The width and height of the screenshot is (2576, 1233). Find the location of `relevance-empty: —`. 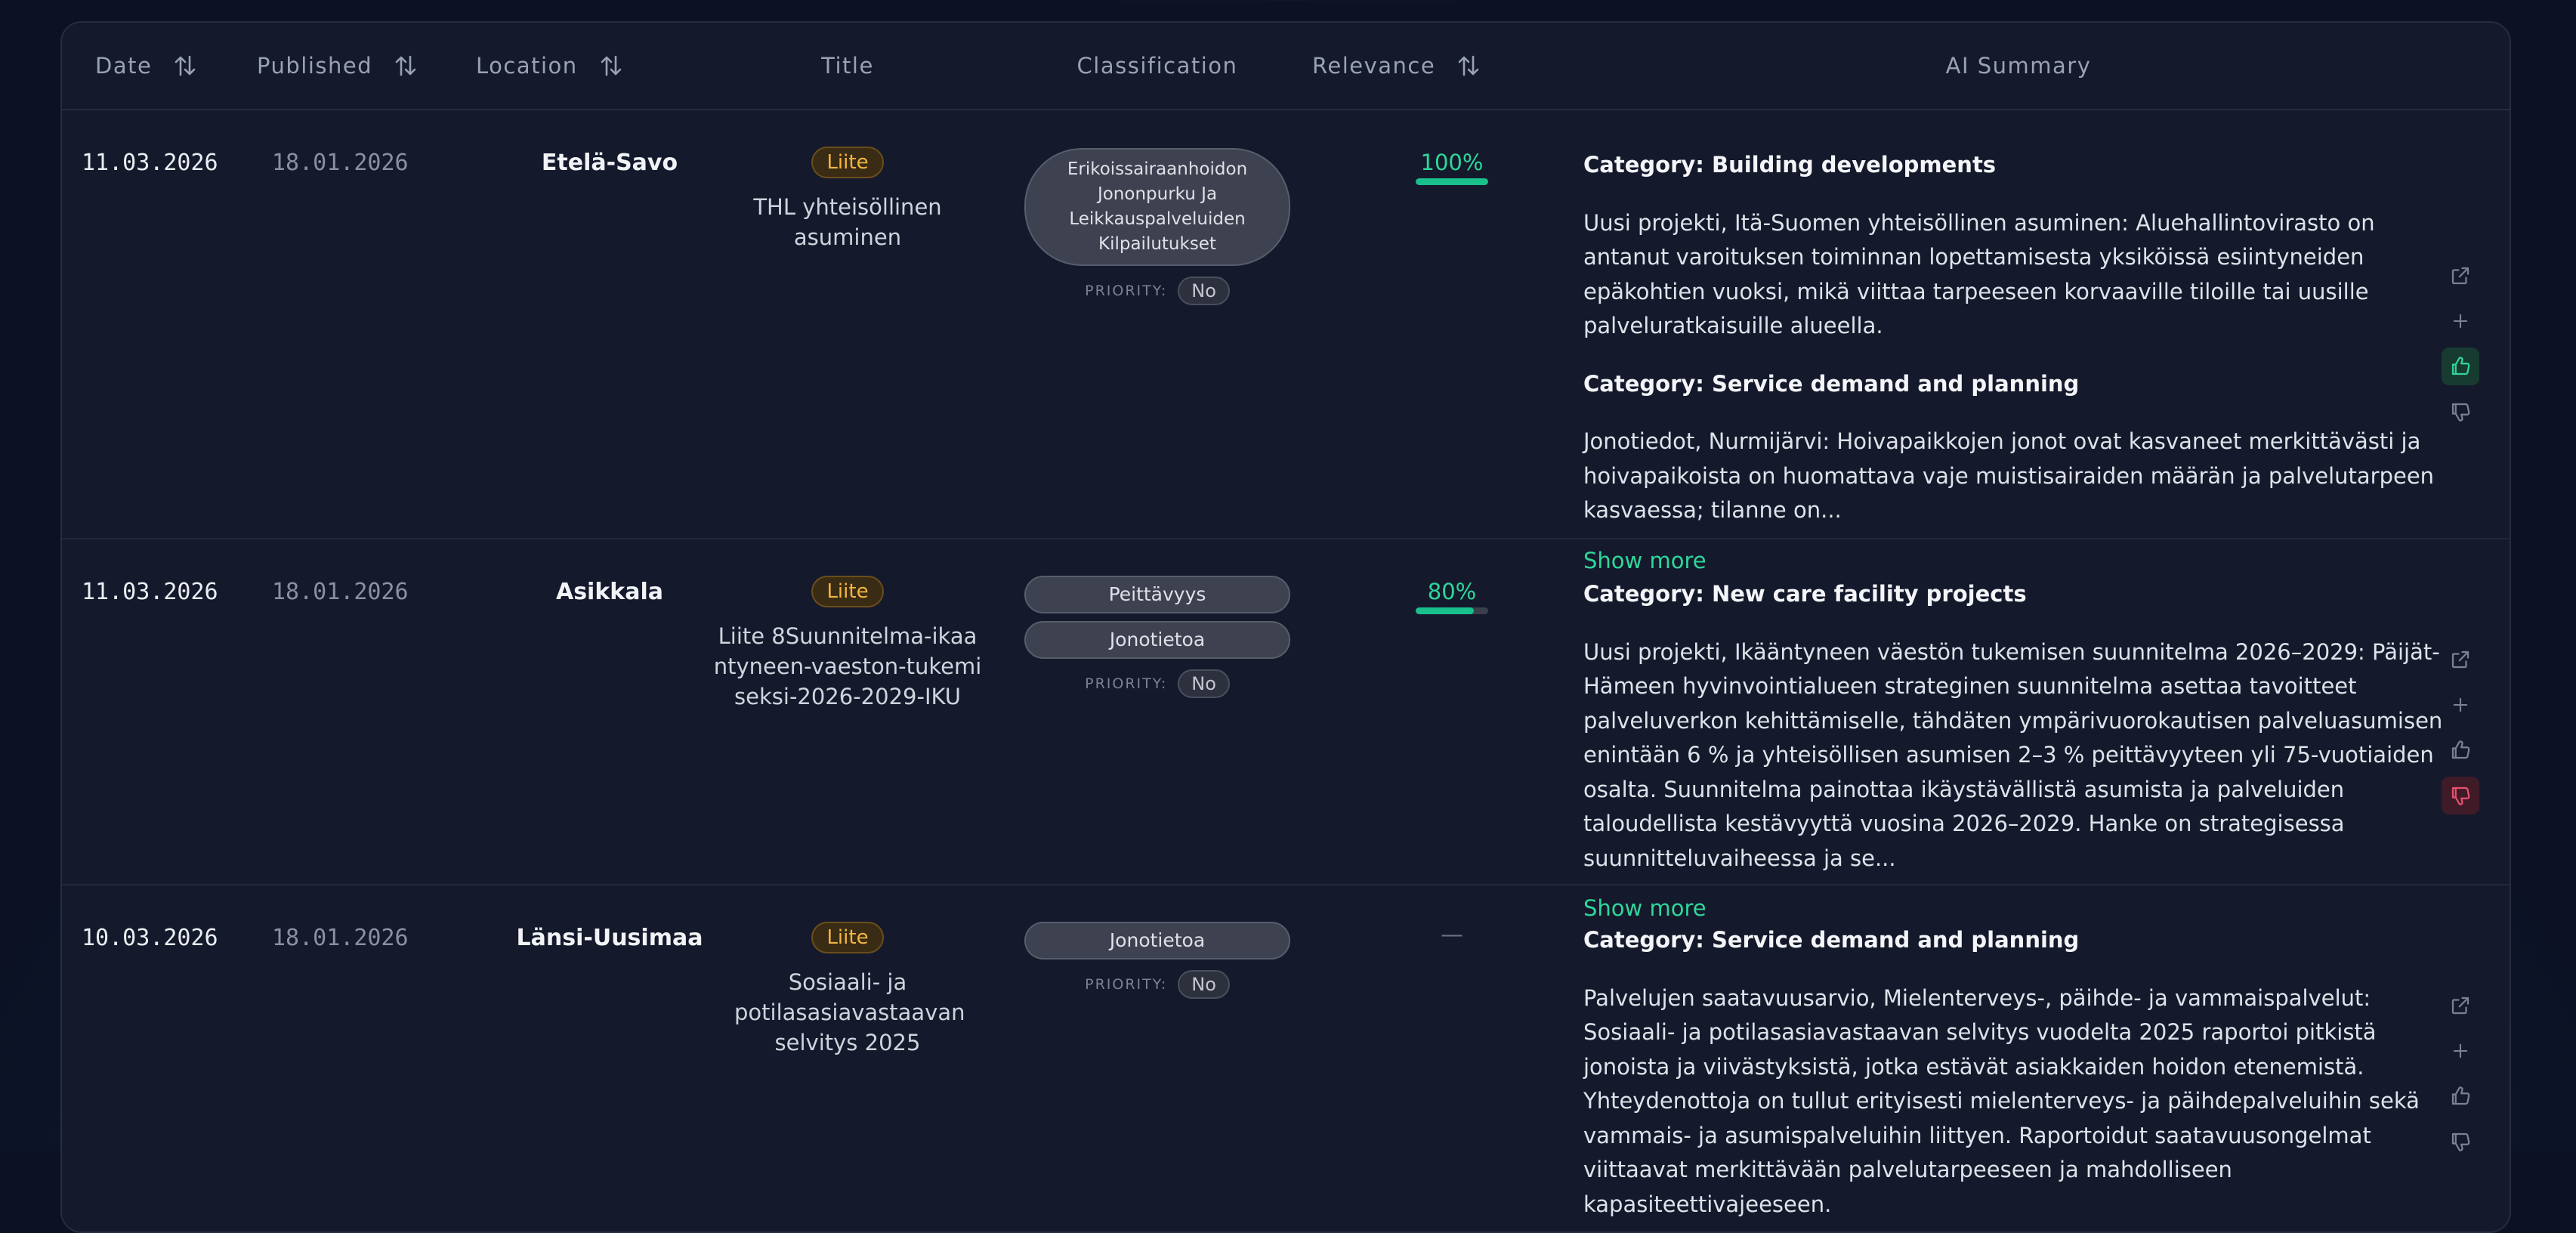

relevance-empty: — is located at coordinates (1452, 935).